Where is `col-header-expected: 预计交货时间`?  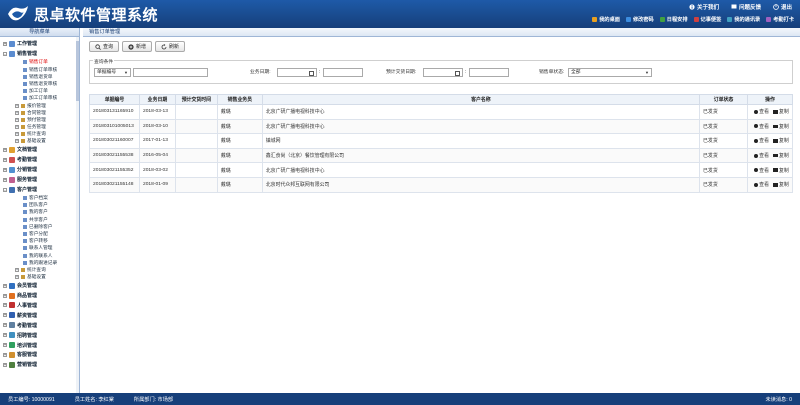 col-header-expected: 预计交货时间 is located at coordinates (196, 99).